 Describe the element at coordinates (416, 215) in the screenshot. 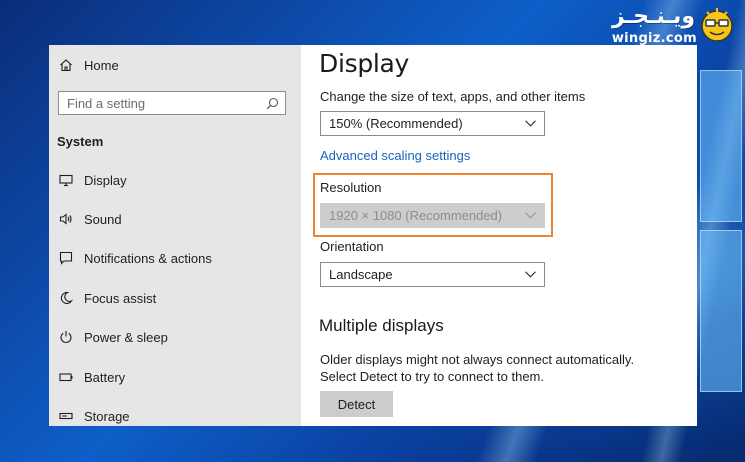

I see `resolution-value: 1920 × 1080 (Recommended)` at that location.